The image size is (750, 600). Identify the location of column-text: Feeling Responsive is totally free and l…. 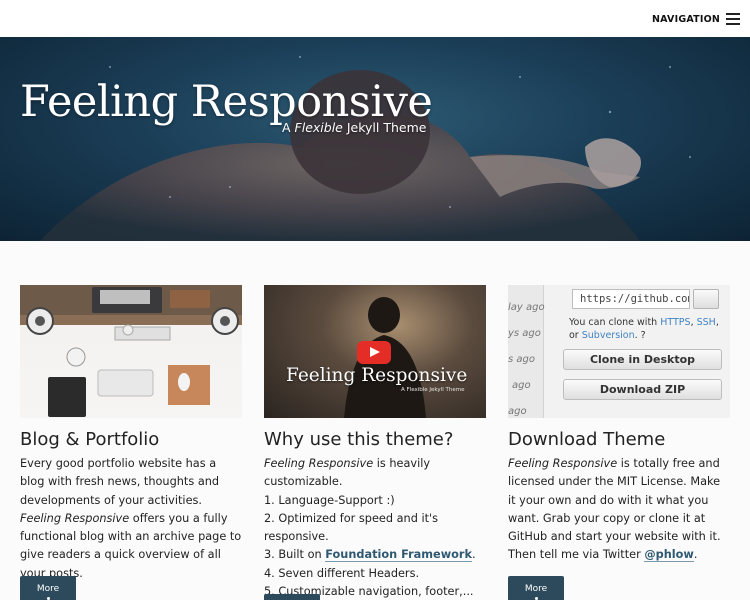
(614, 510).